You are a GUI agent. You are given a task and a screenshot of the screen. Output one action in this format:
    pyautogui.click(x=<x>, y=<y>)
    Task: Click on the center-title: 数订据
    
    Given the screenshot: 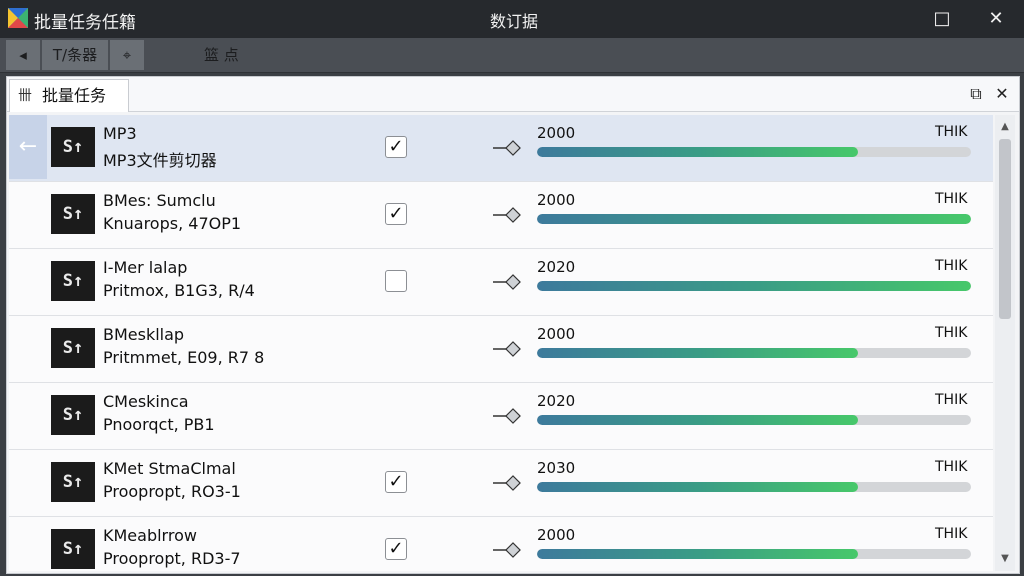 What is the action you would take?
    pyautogui.click(x=514, y=21)
    